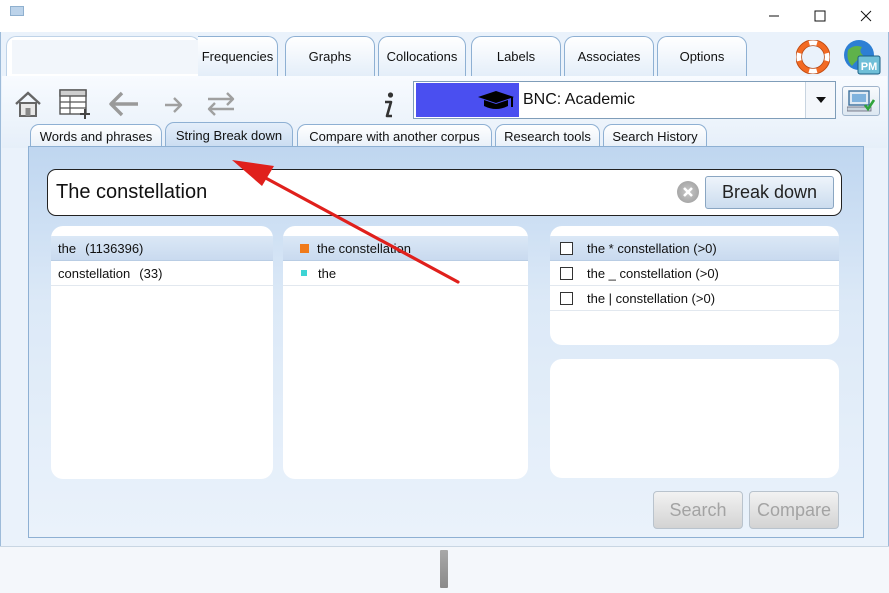  What do you see at coordinates (794, 510) in the screenshot?
I see `compare-button: Compare` at bounding box center [794, 510].